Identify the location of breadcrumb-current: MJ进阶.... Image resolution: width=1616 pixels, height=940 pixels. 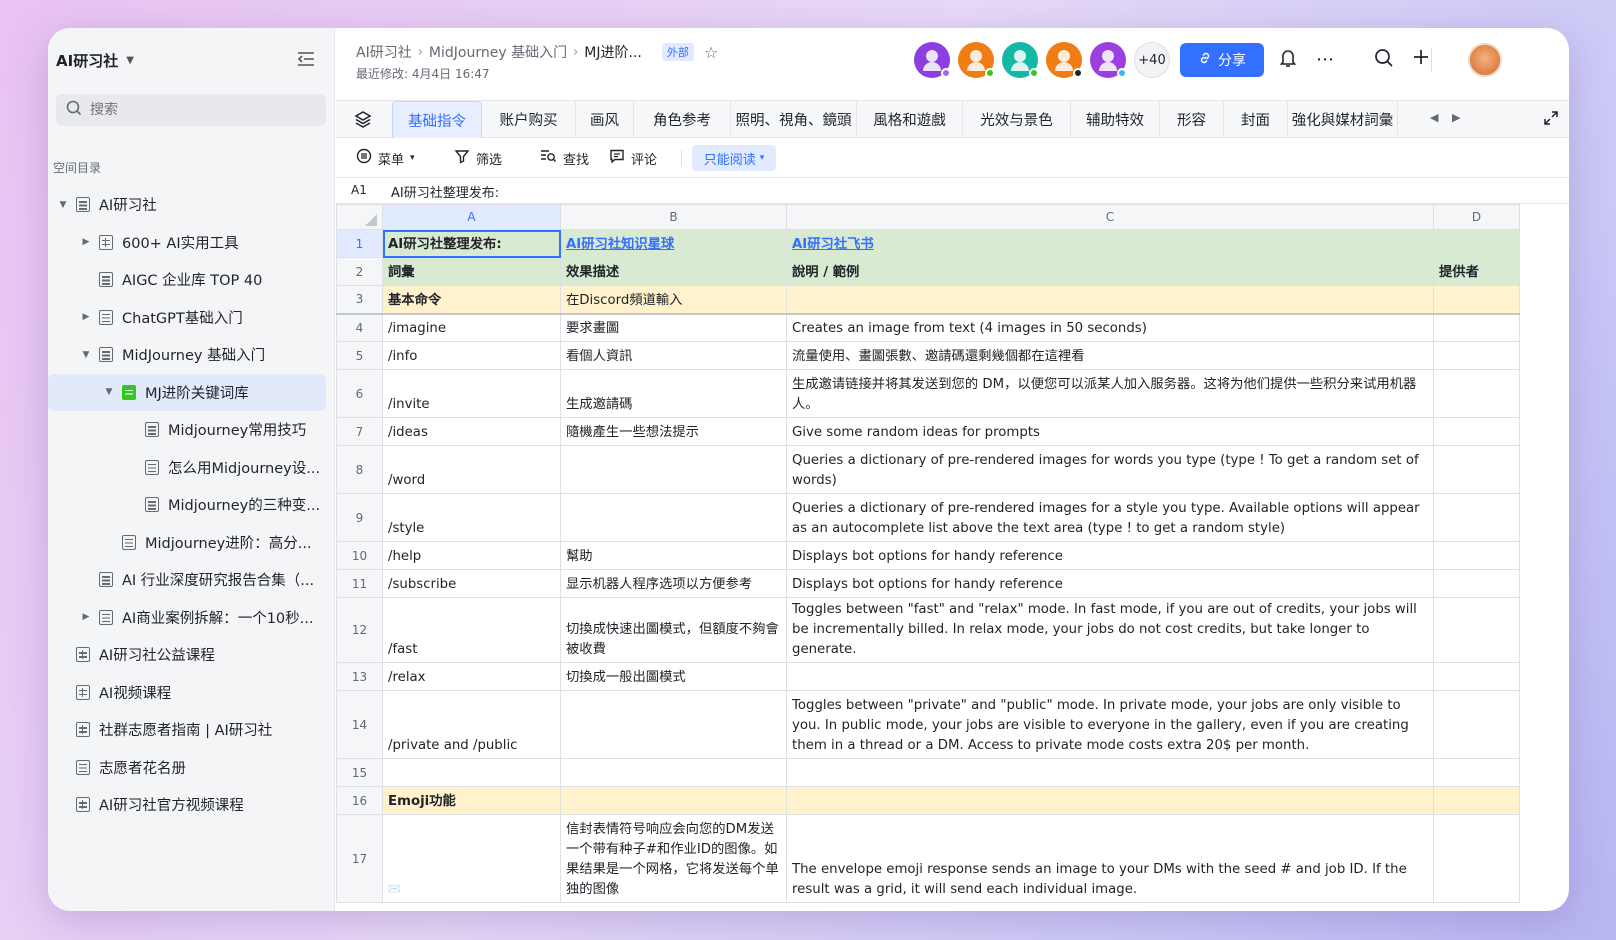
(613, 52).